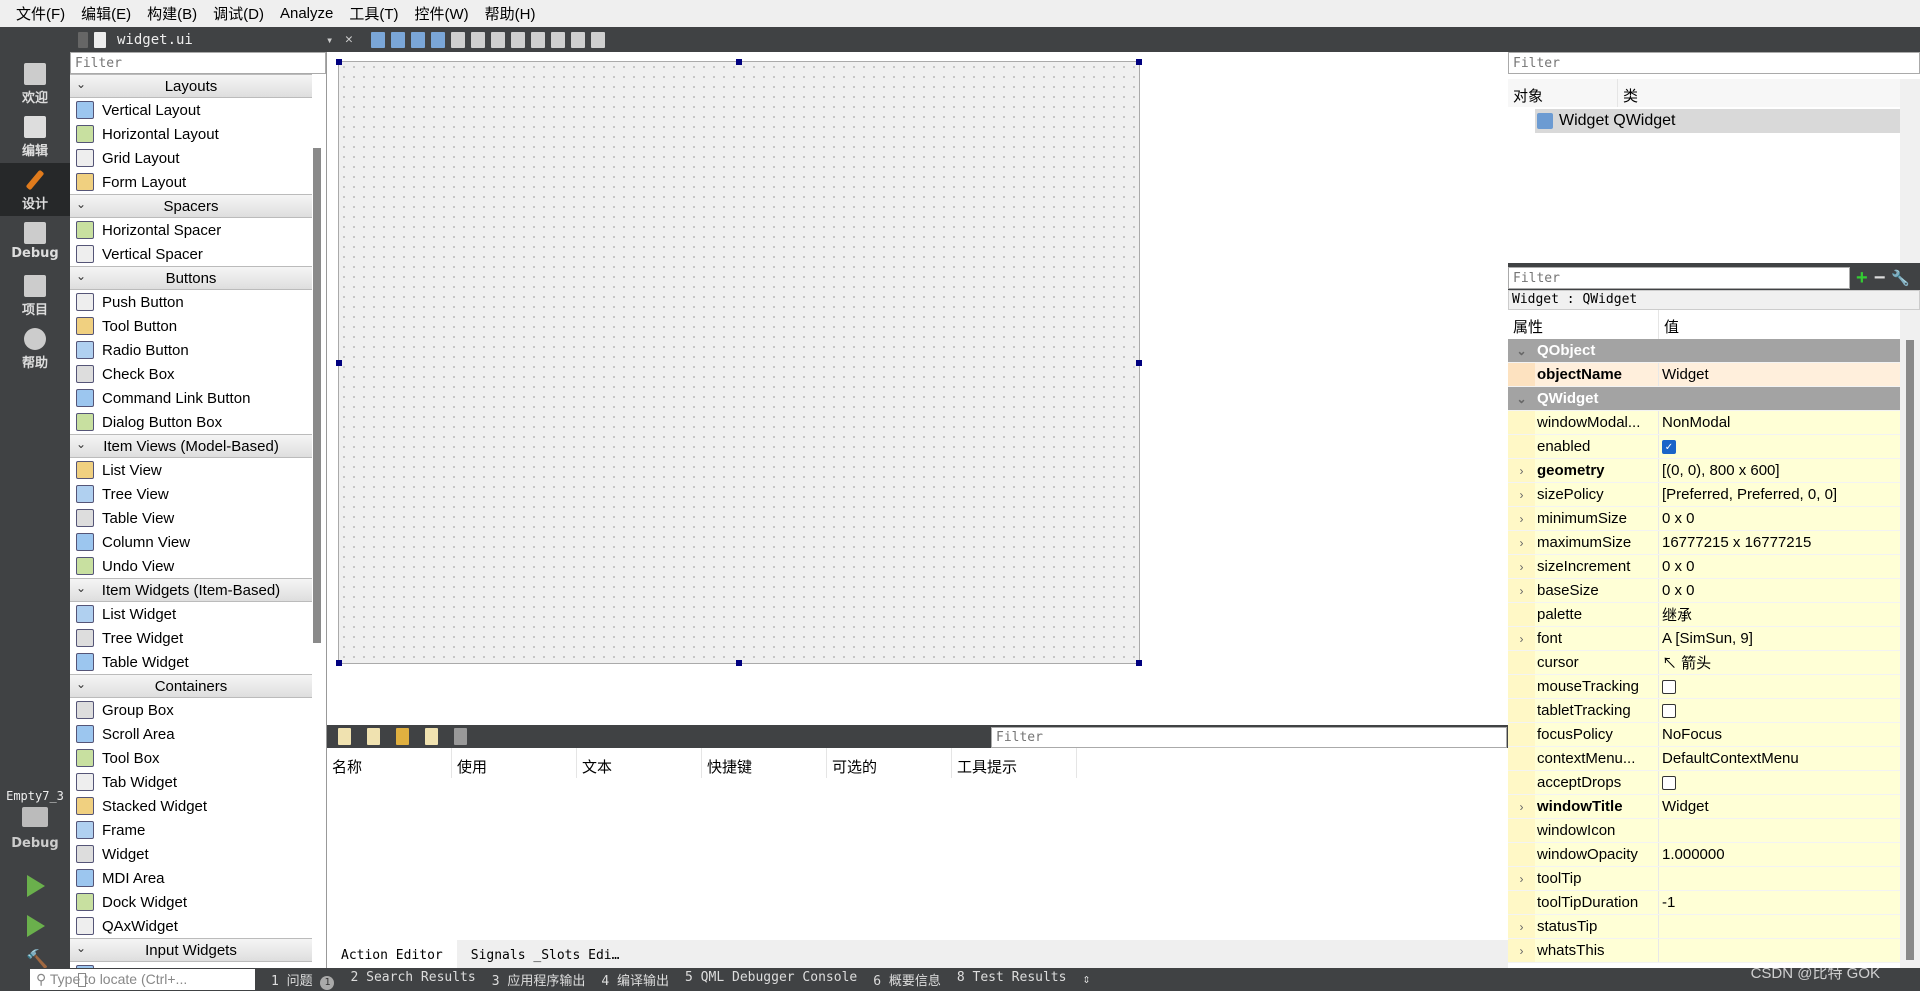 The image size is (1920, 991). What do you see at coordinates (35, 83) in the screenshot?
I see `mode-grid: 欢迎` at bounding box center [35, 83].